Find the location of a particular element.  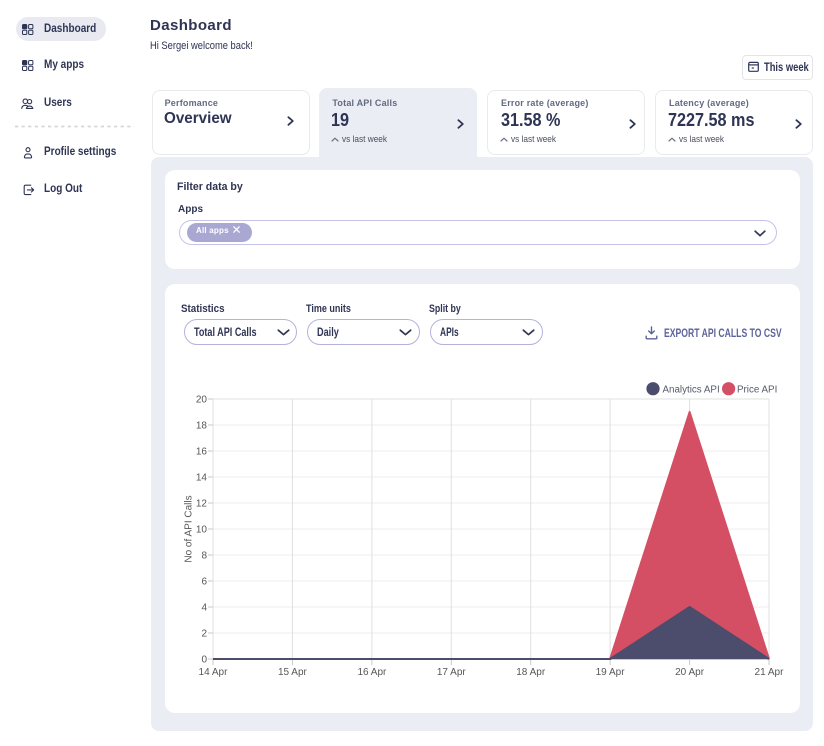

svg-text: 21 Apr is located at coordinates (770, 672).